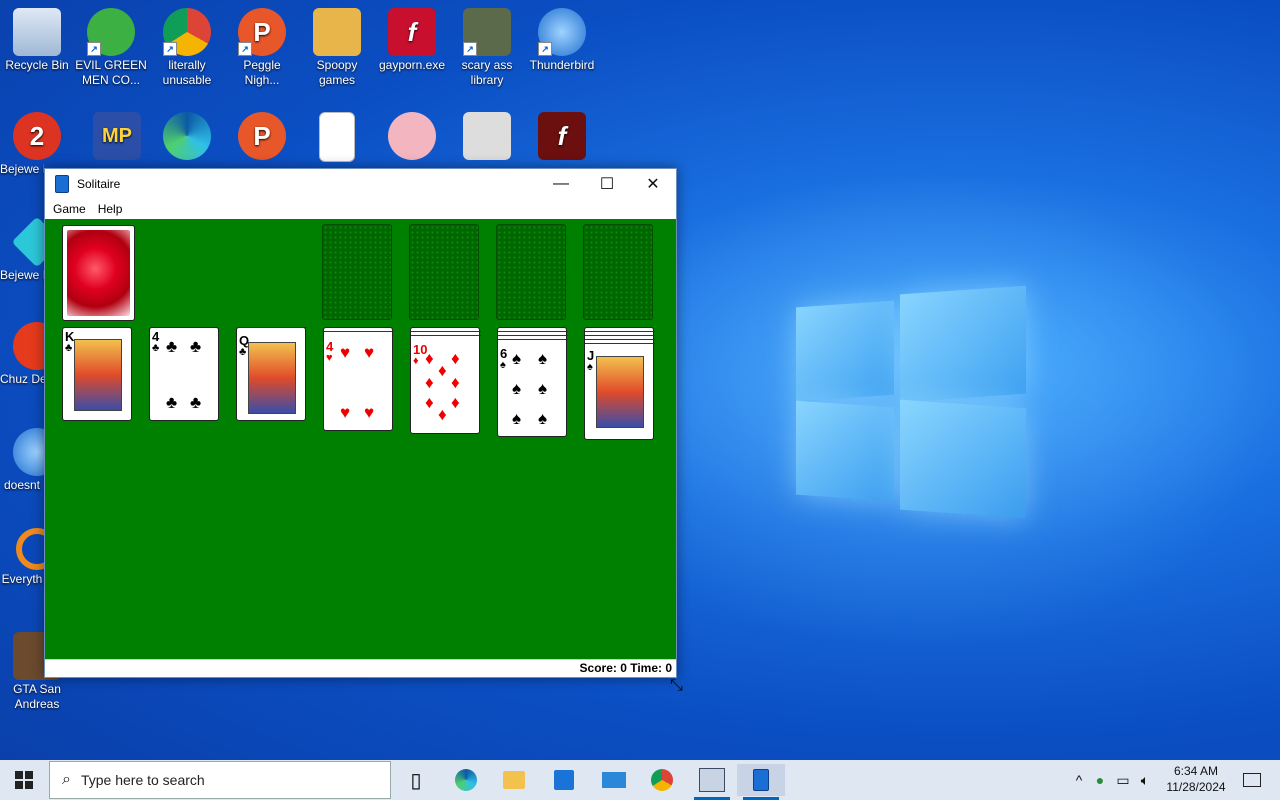 The width and height of the screenshot is (1280, 800). I want to click on clock-time: 6:34 AM, so click(1196, 771).